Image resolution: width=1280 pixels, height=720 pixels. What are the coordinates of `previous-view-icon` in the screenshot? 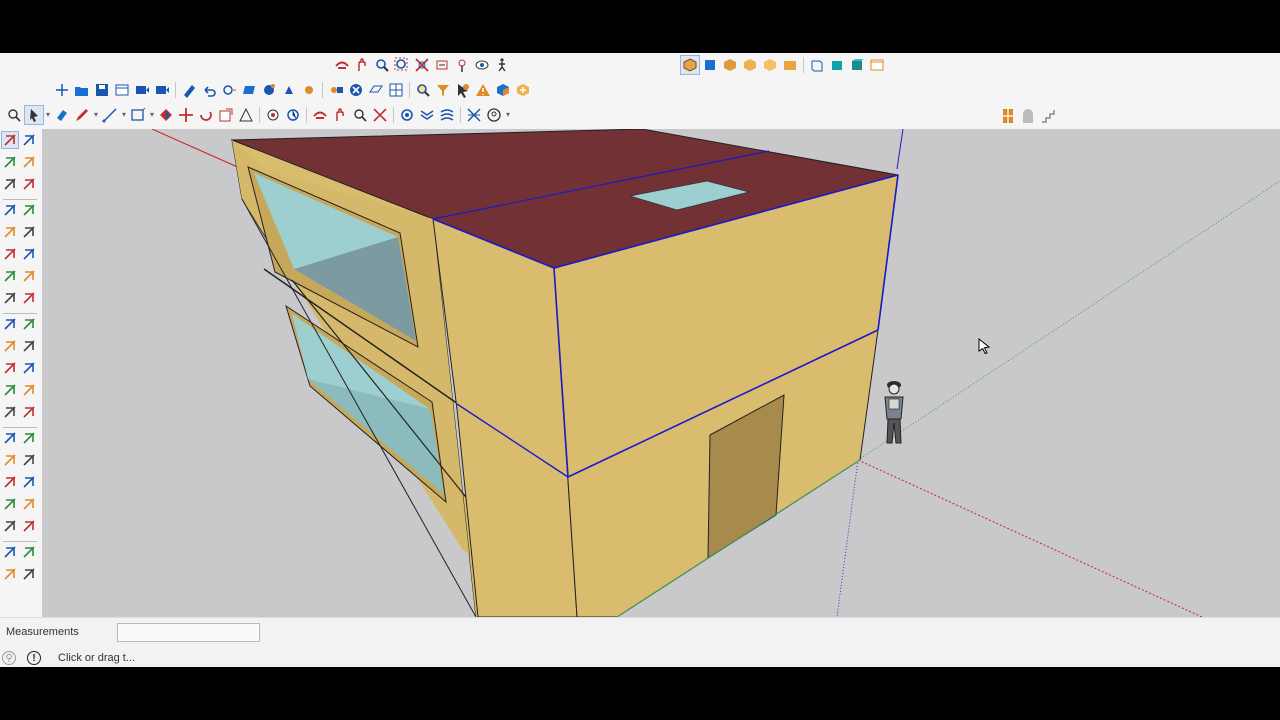 It's located at (442, 65).